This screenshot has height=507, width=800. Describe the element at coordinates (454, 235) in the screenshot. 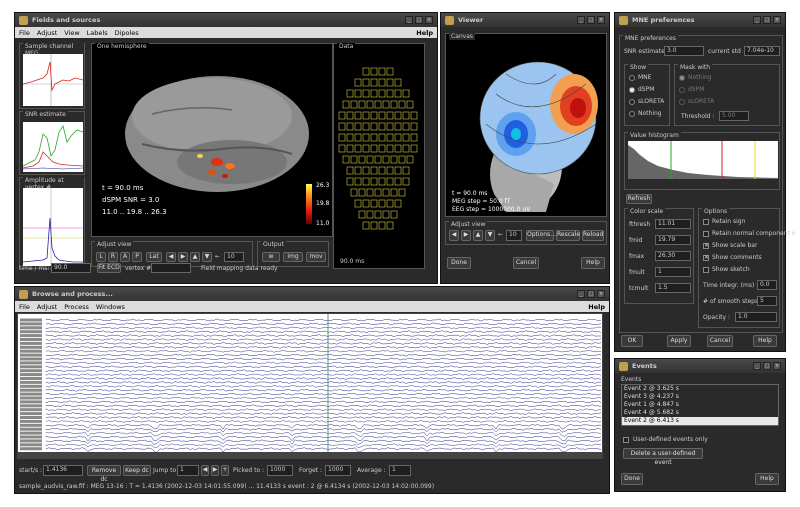

I see `viewer-rotate-left-button: ◀` at that location.